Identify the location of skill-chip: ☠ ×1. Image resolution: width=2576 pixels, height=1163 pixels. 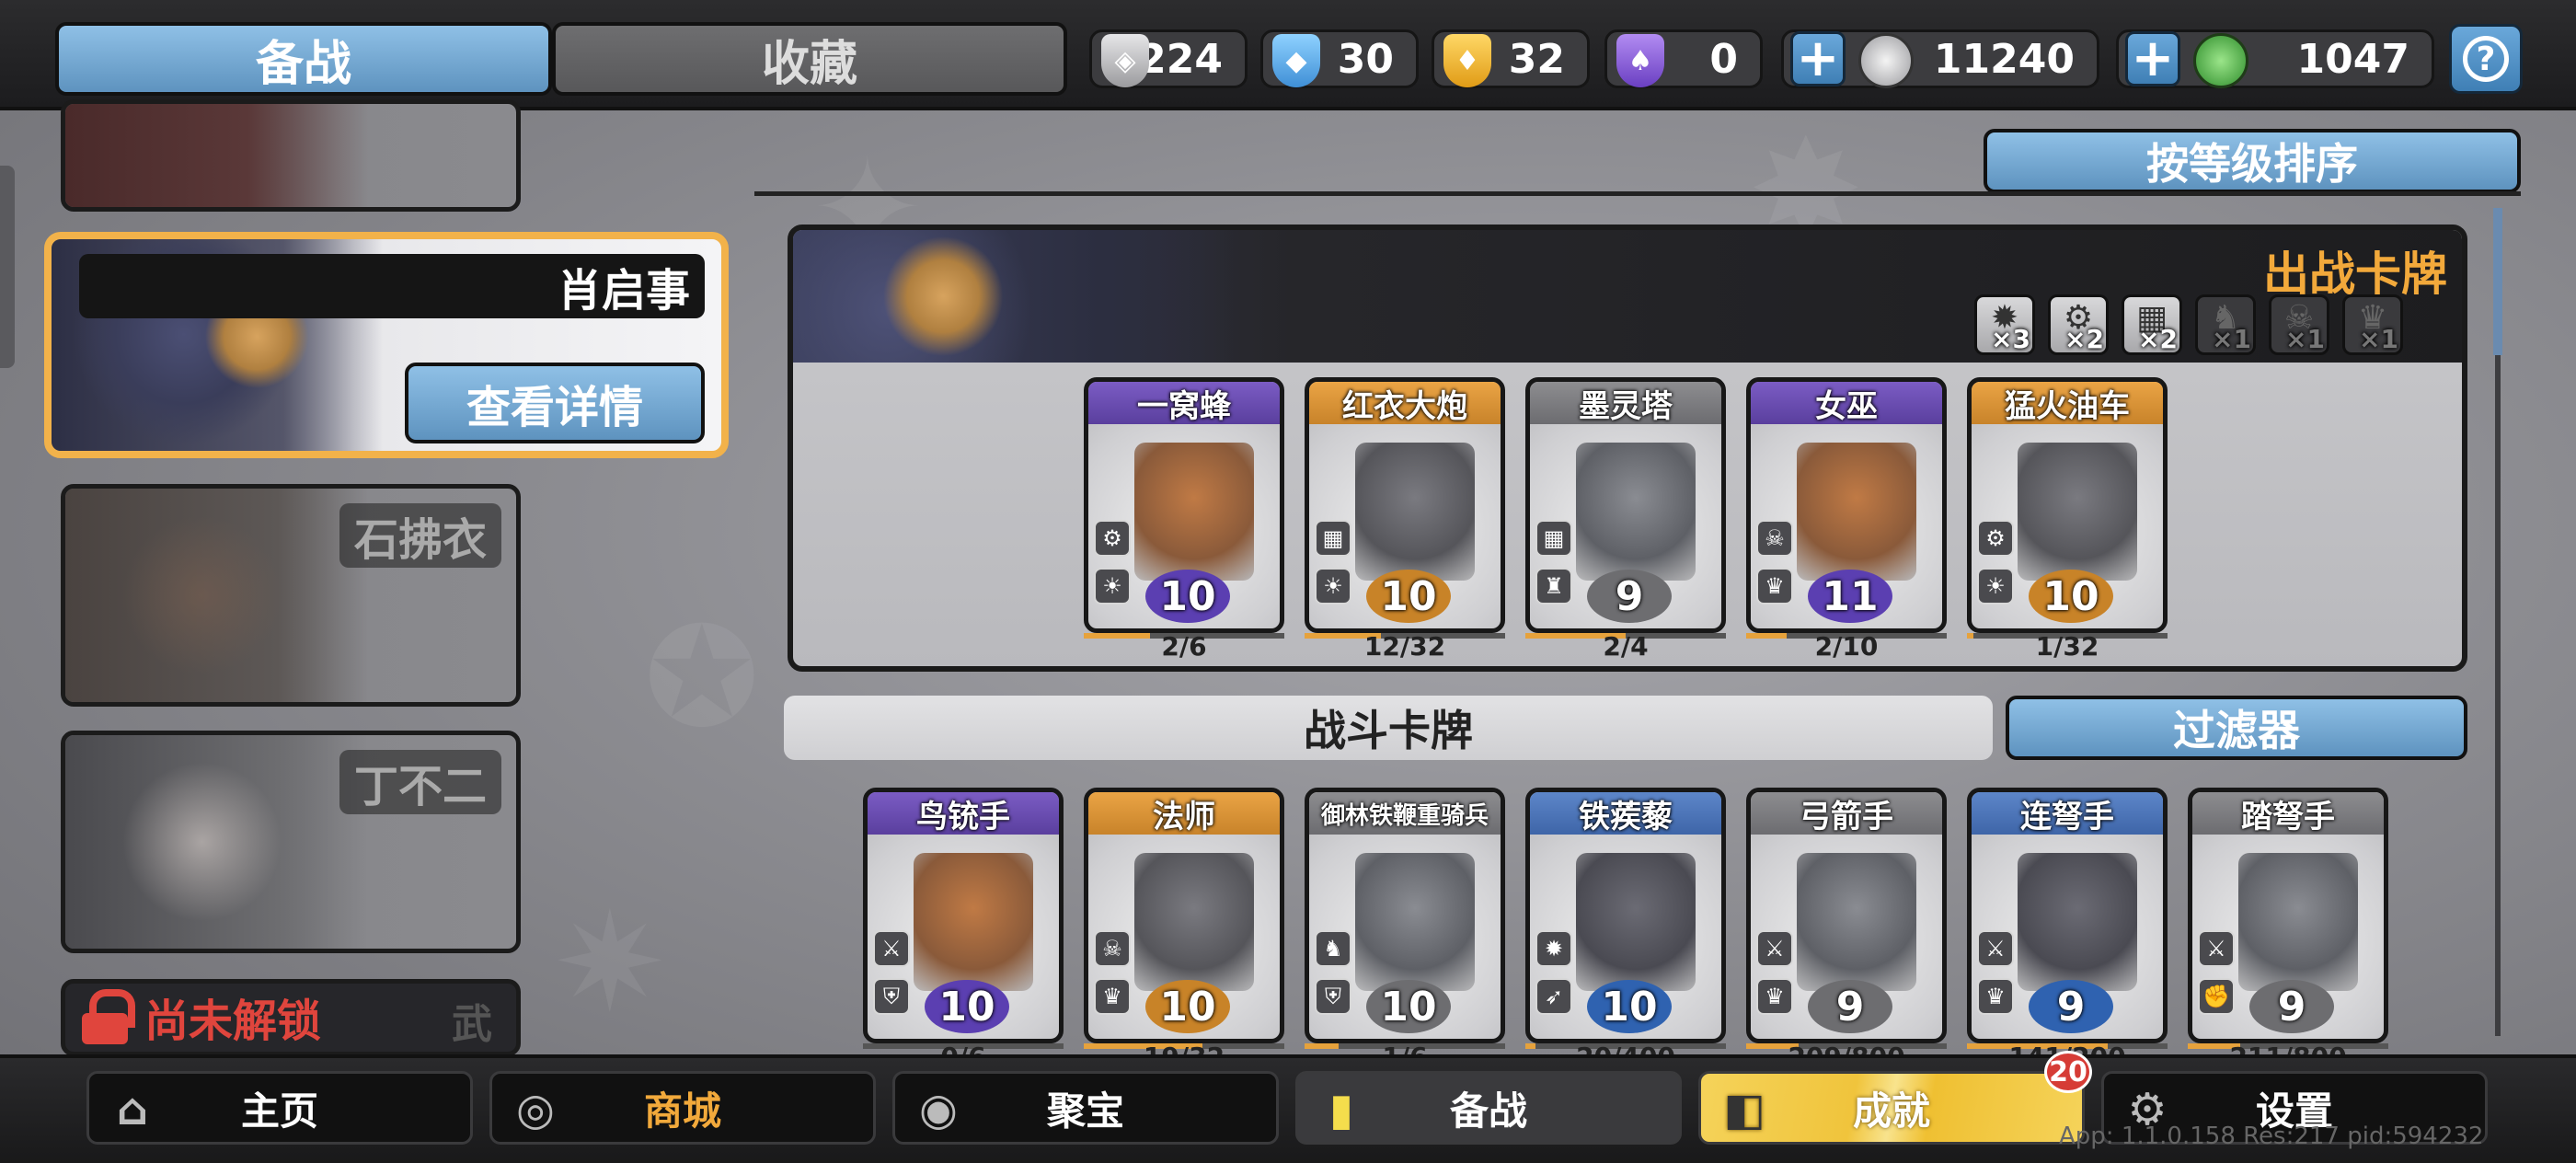
(2299, 324).